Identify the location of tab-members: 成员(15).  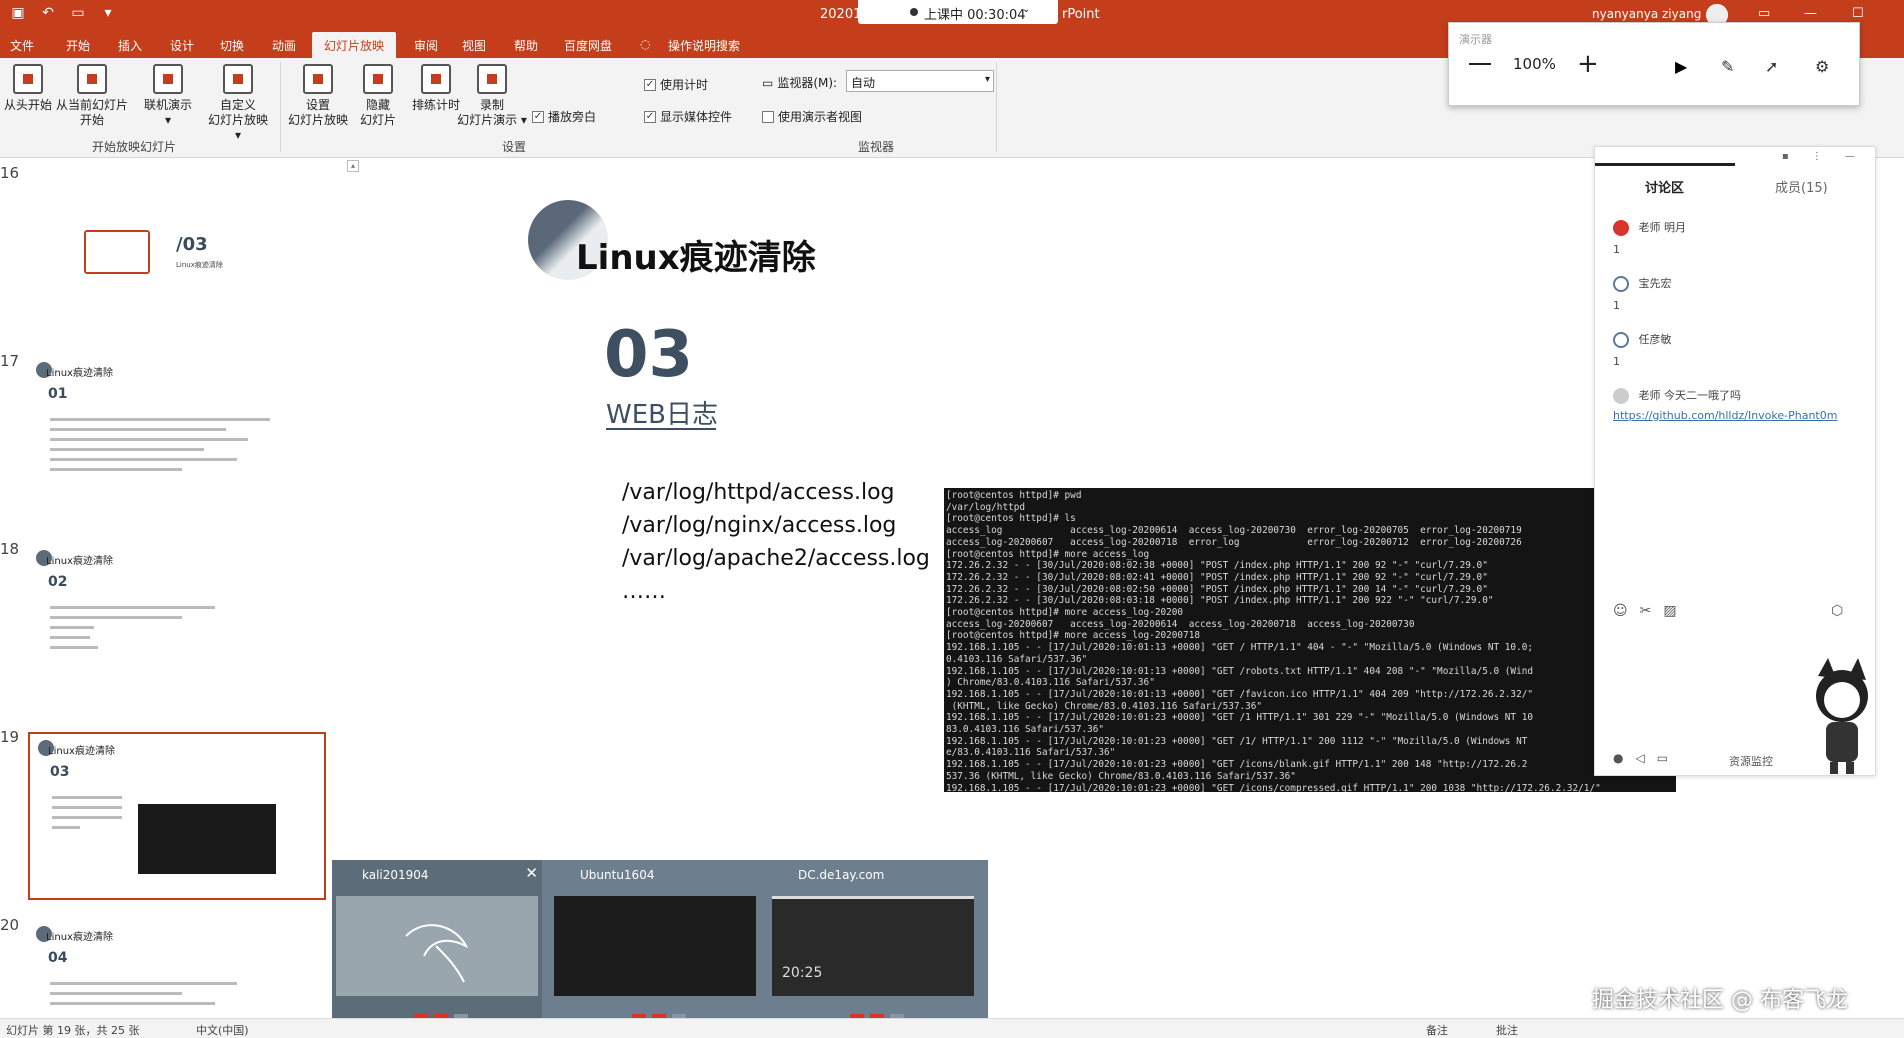
(1801, 186).